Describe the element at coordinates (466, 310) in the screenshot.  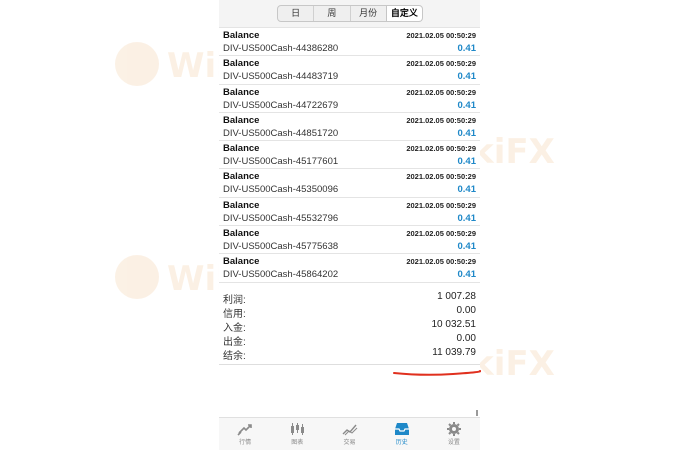
I see `credit-value: 0.00` at that location.